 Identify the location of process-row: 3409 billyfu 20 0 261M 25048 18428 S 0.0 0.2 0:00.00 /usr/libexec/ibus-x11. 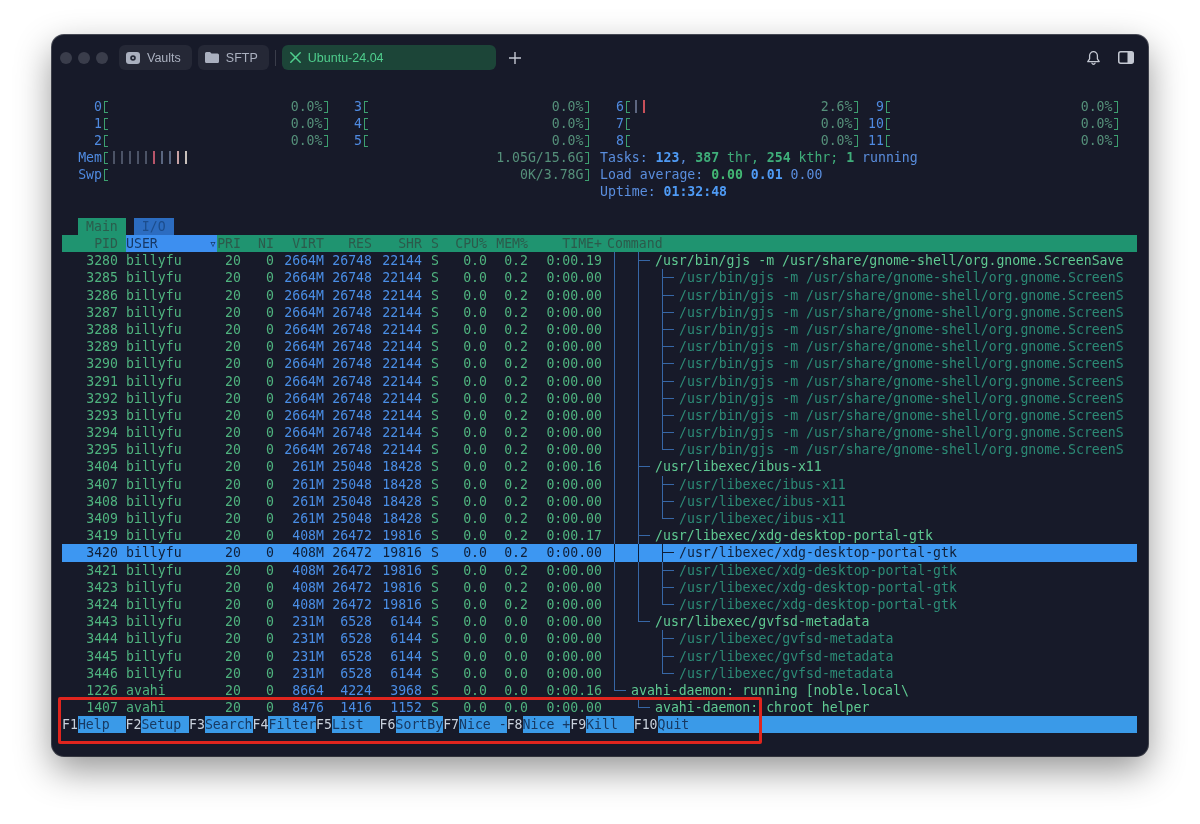
(599, 519).